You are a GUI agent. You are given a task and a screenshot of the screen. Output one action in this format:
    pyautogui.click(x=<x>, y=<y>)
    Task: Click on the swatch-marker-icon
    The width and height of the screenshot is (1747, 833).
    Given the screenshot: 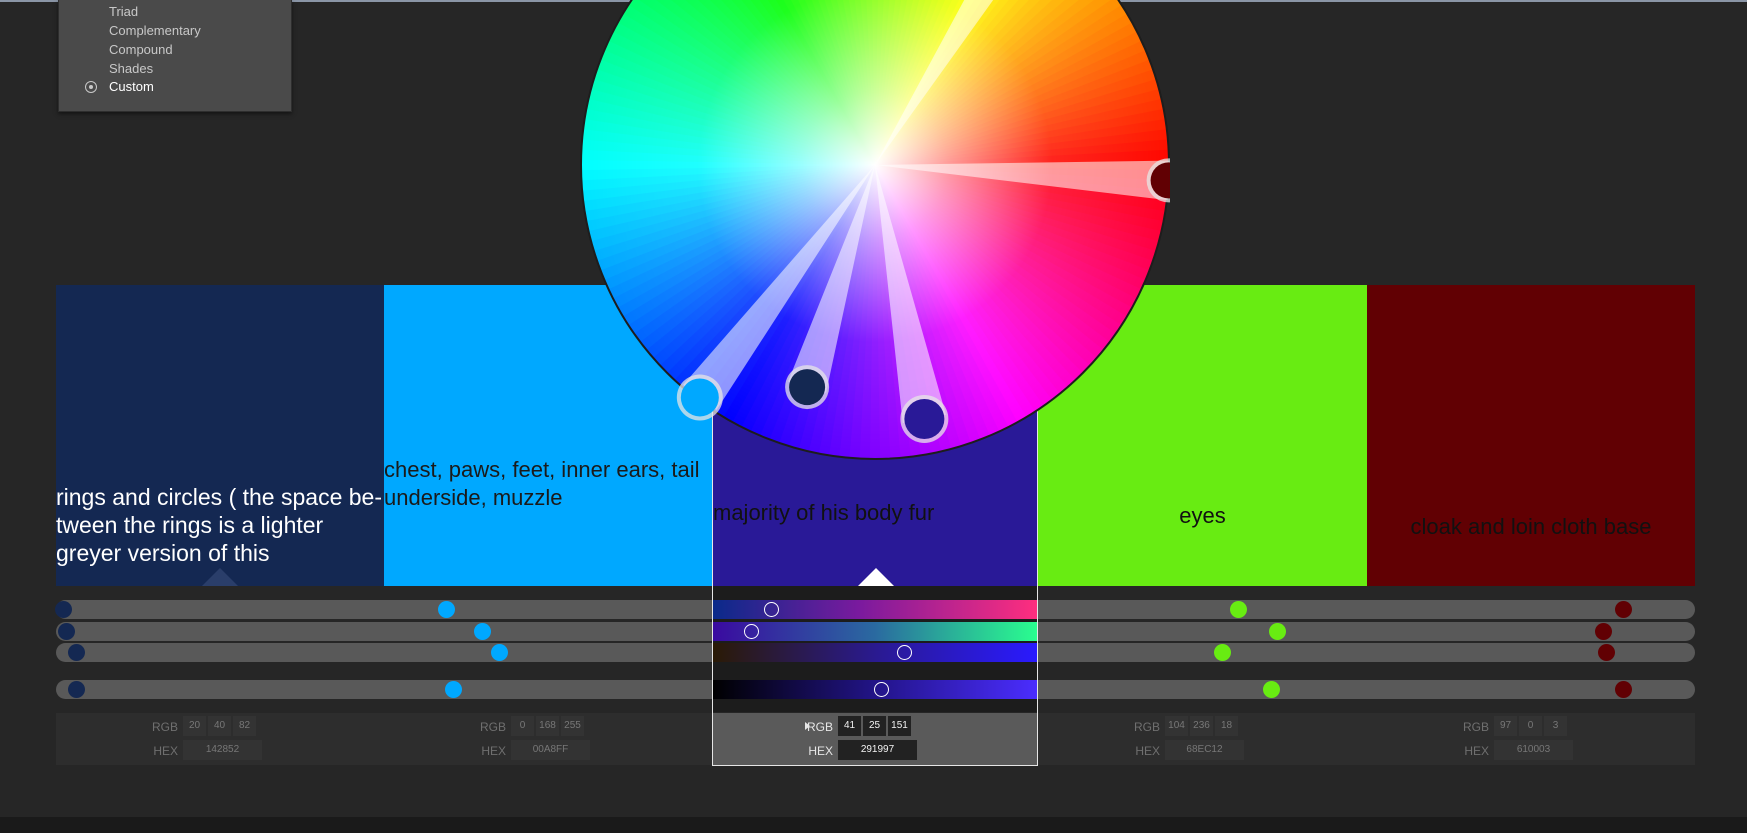 What is the action you would take?
    pyautogui.click(x=220, y=577)
    